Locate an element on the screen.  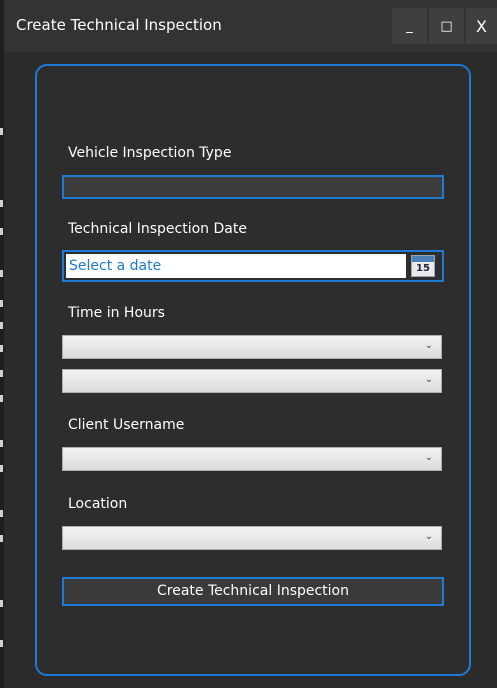
title-bar: Create Technical Inspection _ □ X is located at coordinates (250, 26).